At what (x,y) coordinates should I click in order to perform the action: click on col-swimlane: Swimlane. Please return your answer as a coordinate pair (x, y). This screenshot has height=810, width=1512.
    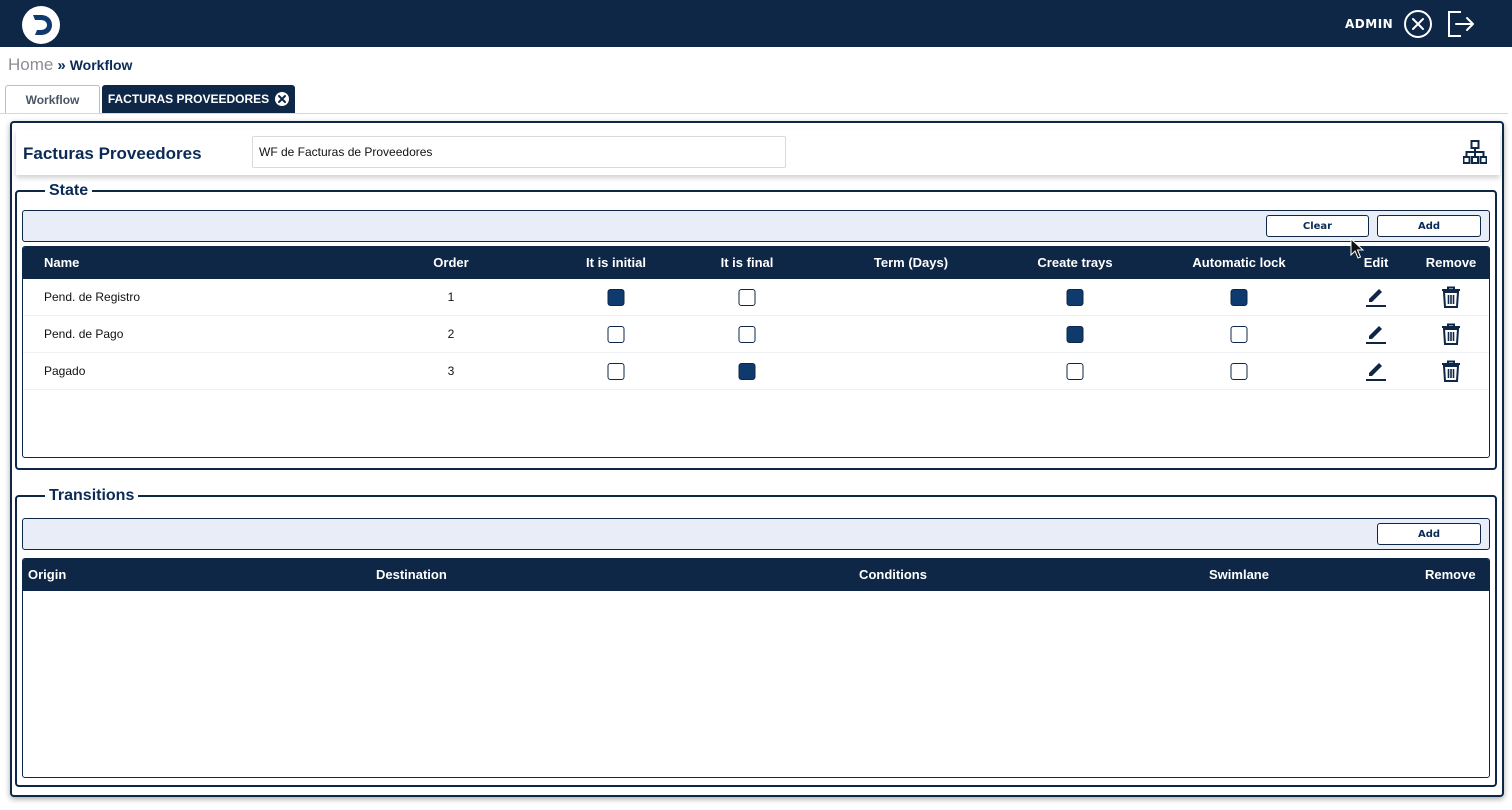
    Looking at the image, I should click on (1239, 575).